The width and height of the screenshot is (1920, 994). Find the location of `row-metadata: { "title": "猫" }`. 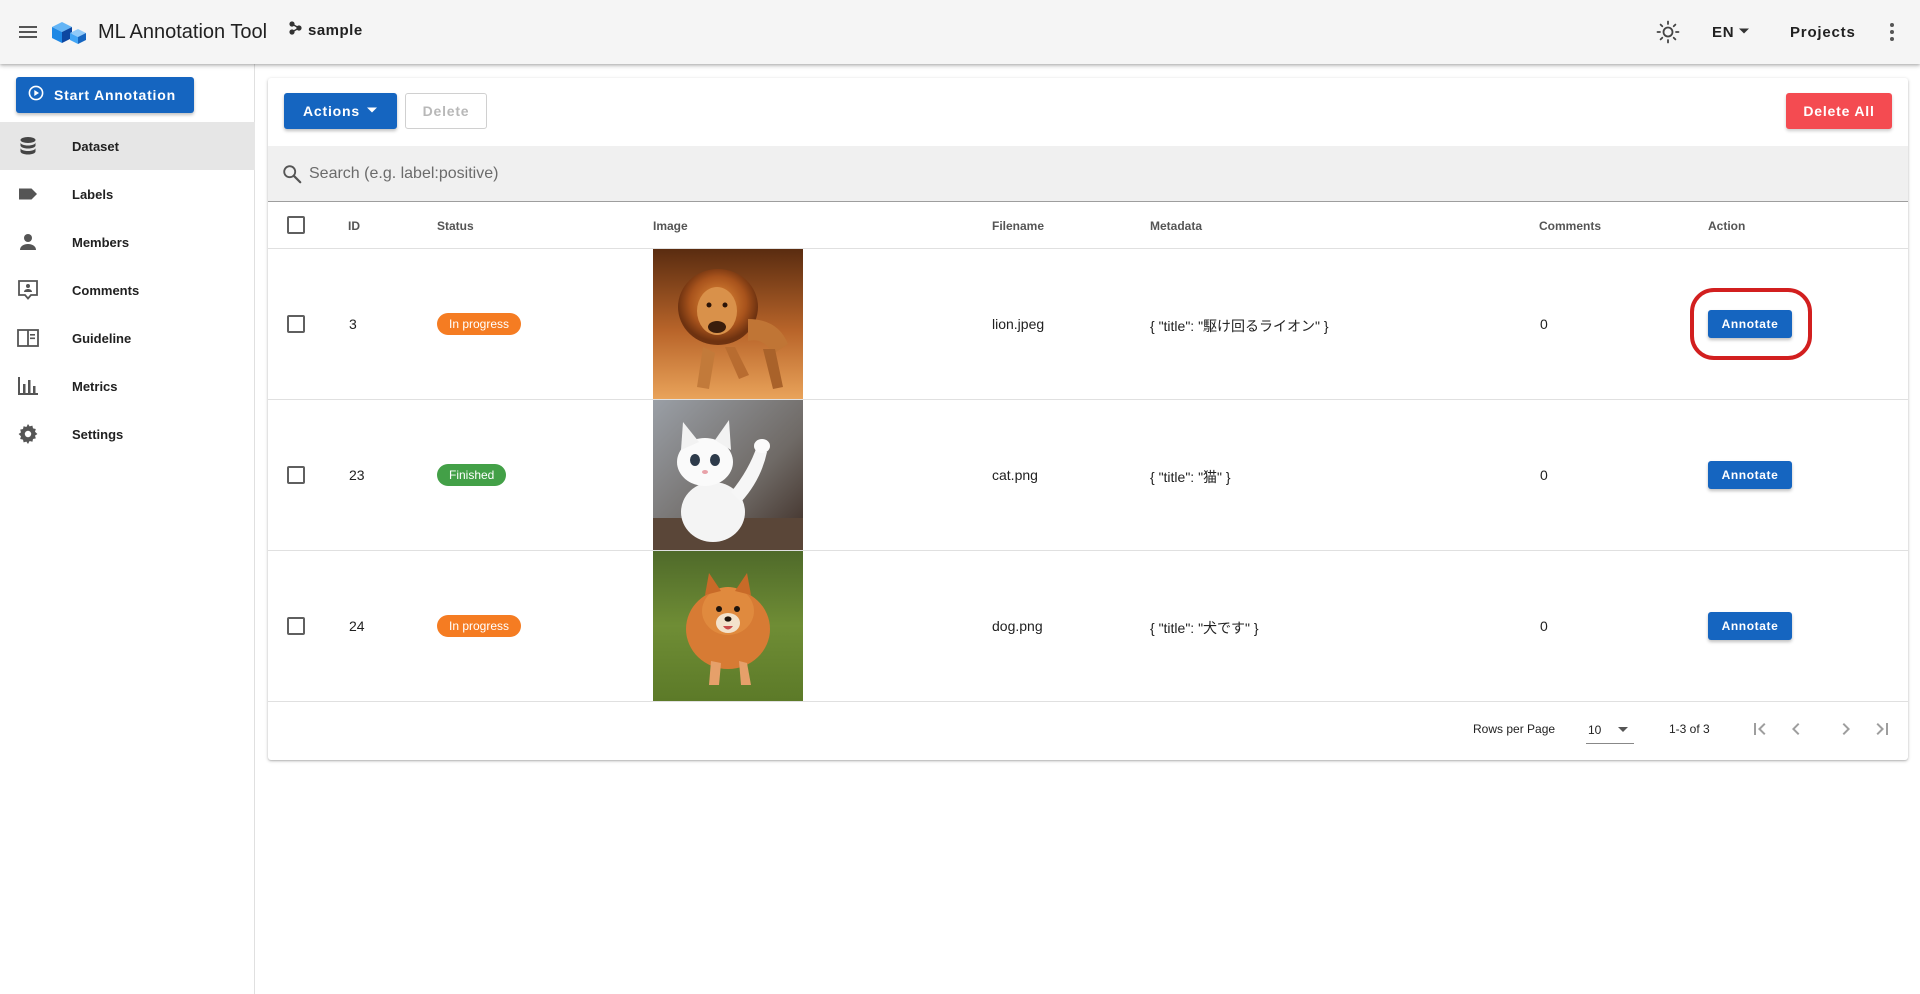

row-metadata: { "title": "猫" } is located at coordinates (1190, 477).